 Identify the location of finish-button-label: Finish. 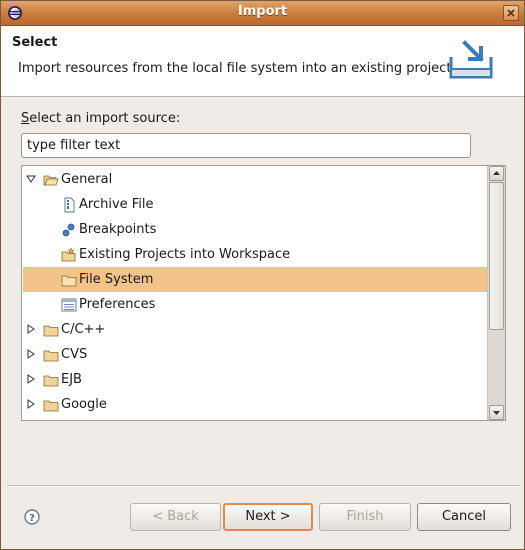
(365, 516).